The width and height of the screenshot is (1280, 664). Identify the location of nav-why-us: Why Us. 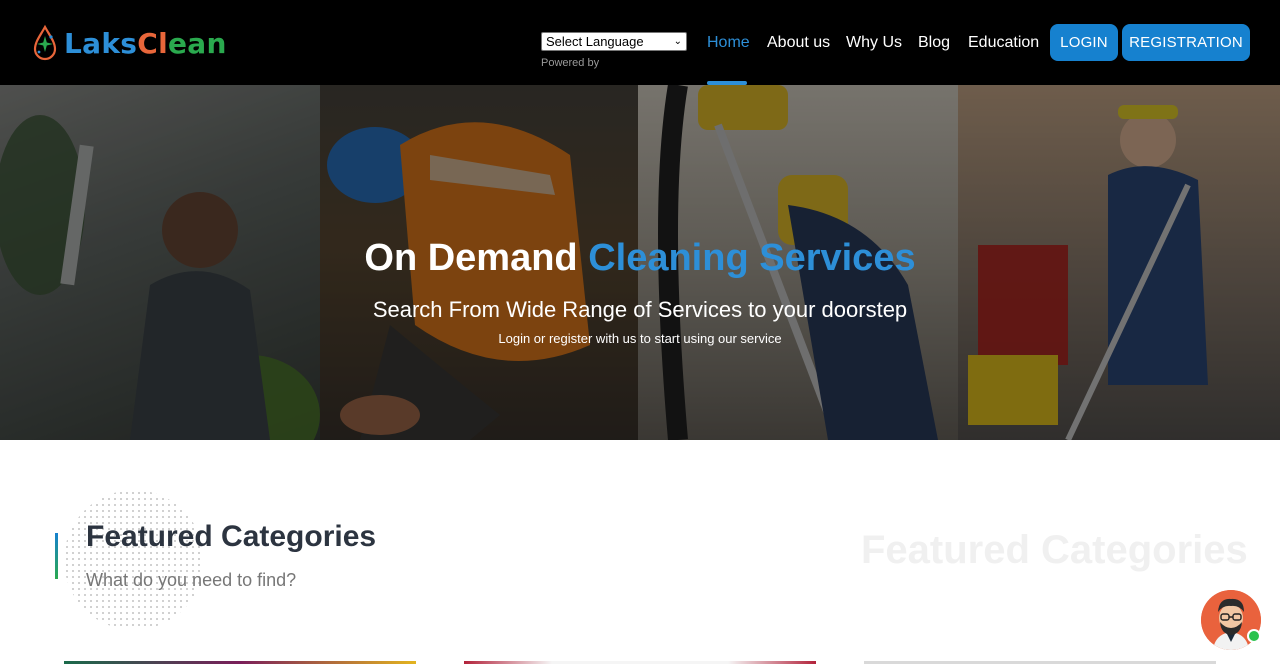
(874, 43).